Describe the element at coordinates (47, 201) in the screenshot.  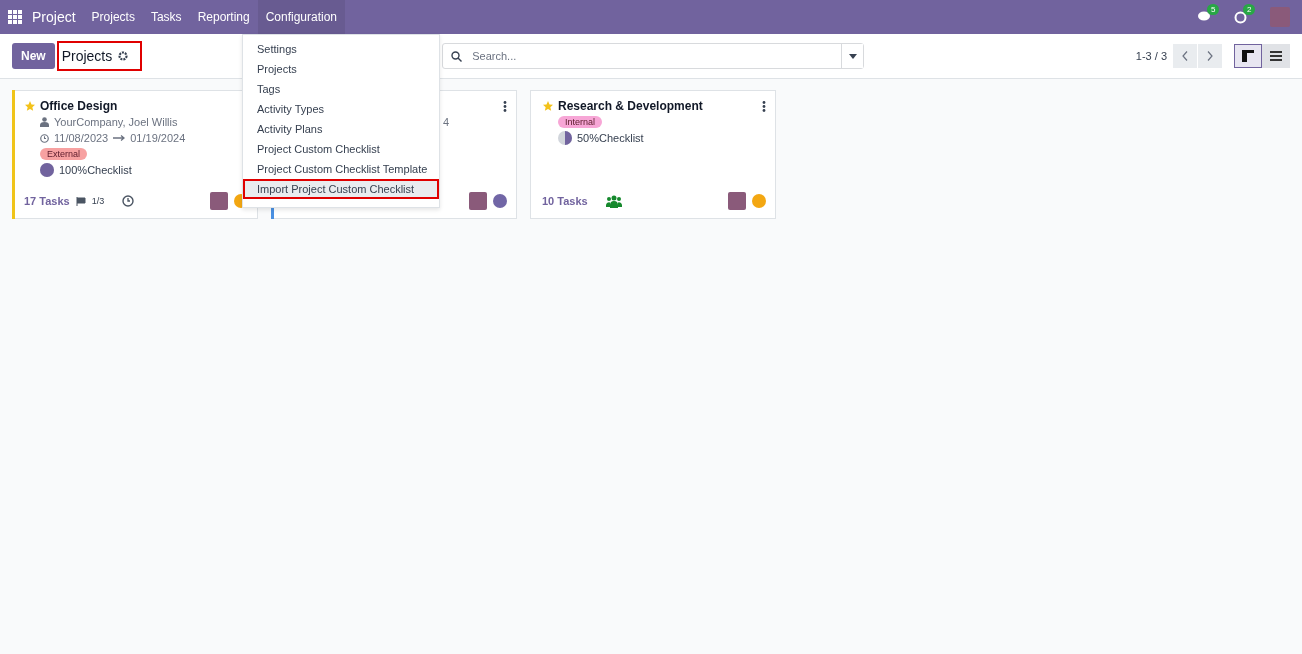
I see `tasks-link: 17 Tasks` at that location.